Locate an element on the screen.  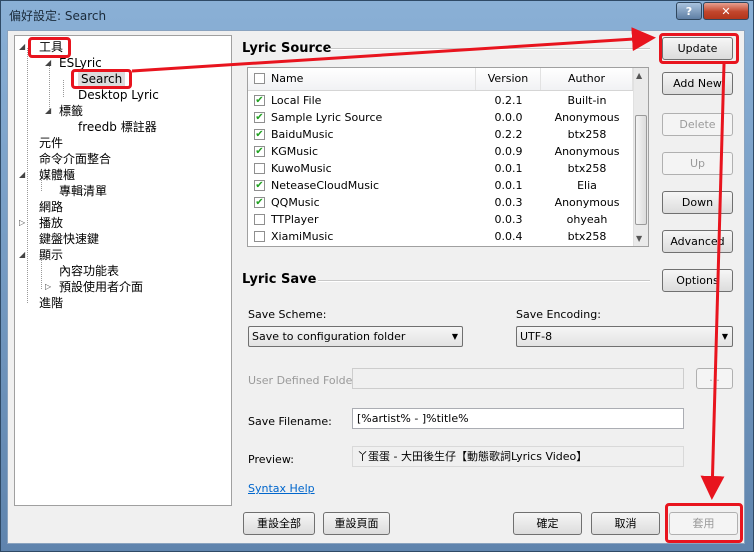
close-button: ✕ is located at coordinates (726, 11).